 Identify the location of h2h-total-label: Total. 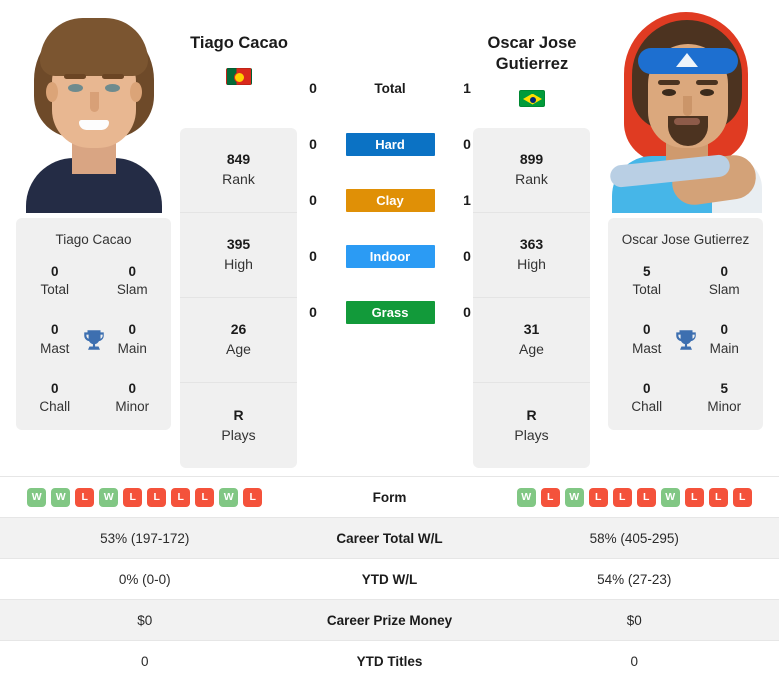
(390, 88).